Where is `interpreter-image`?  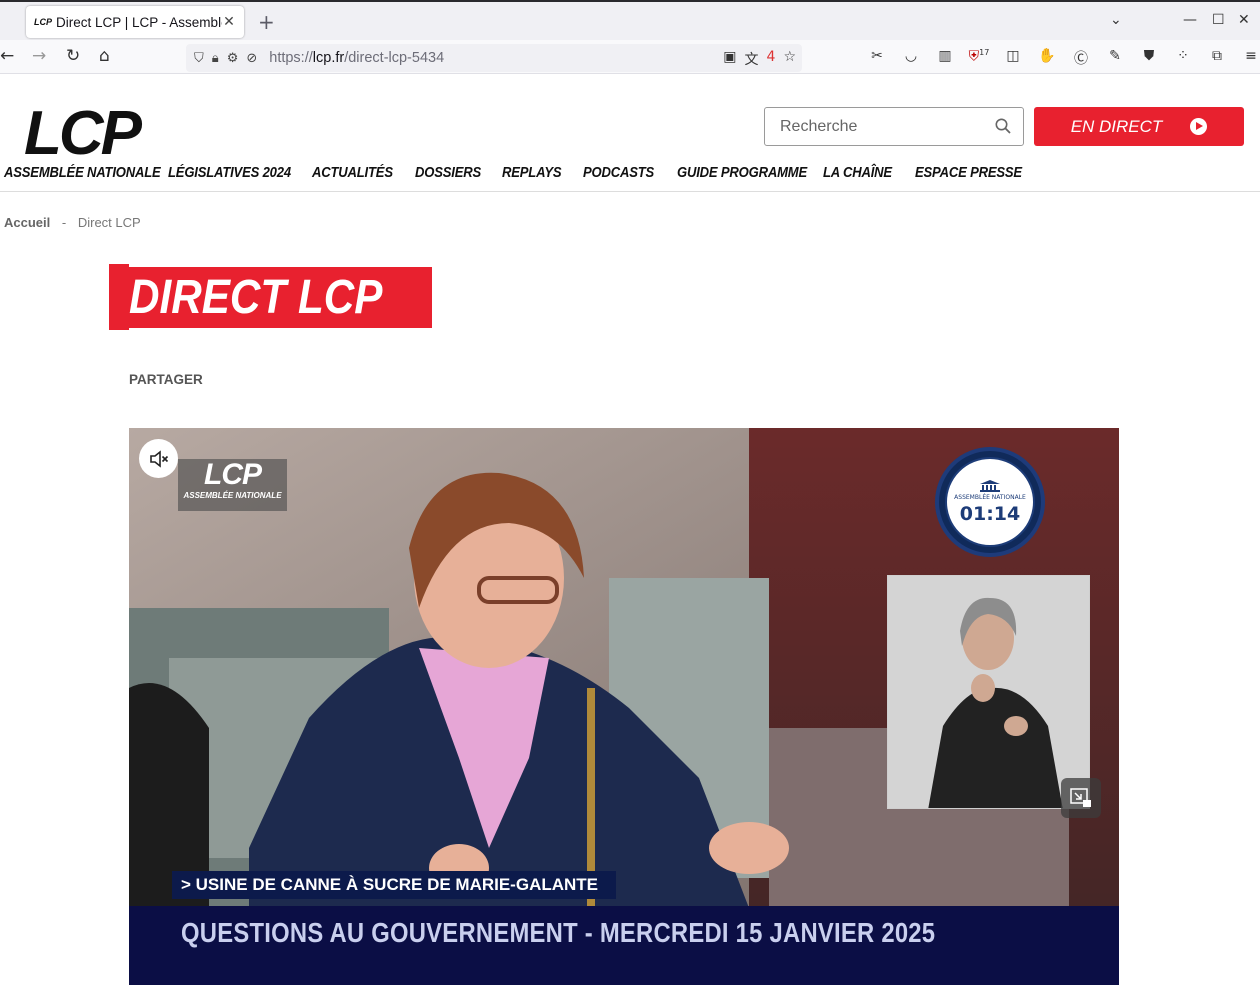
interpreter-image is located at coordinates (988, 692).